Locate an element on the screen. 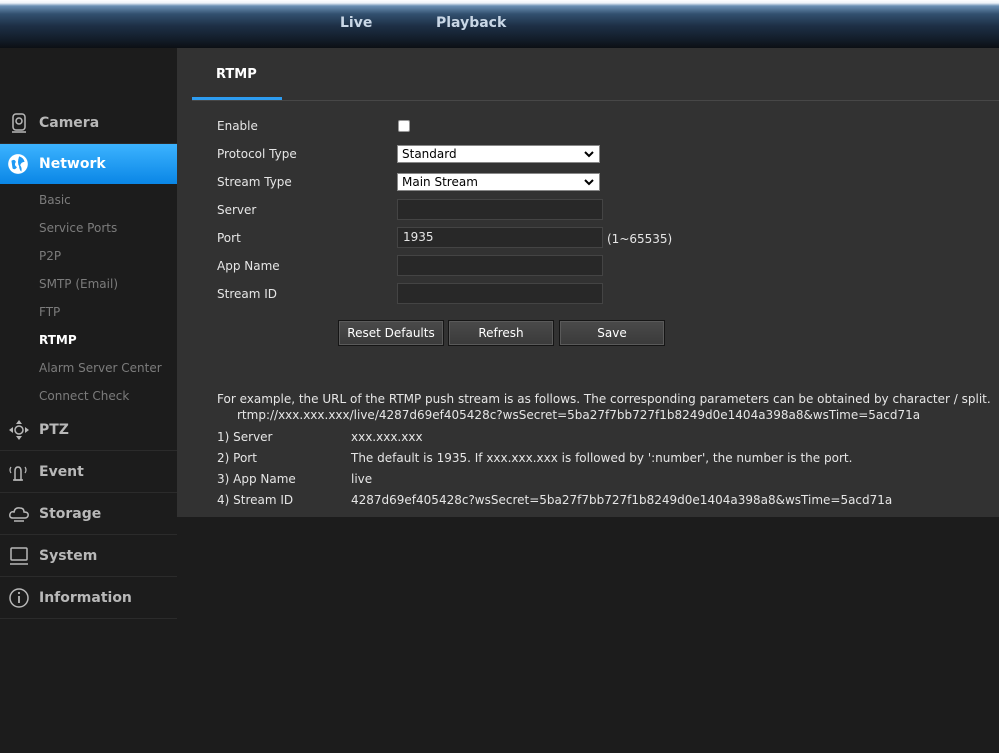 This screenshot has height=753, width=999. sidebar-item-storage: Storage is located at coordinates (88, 514).